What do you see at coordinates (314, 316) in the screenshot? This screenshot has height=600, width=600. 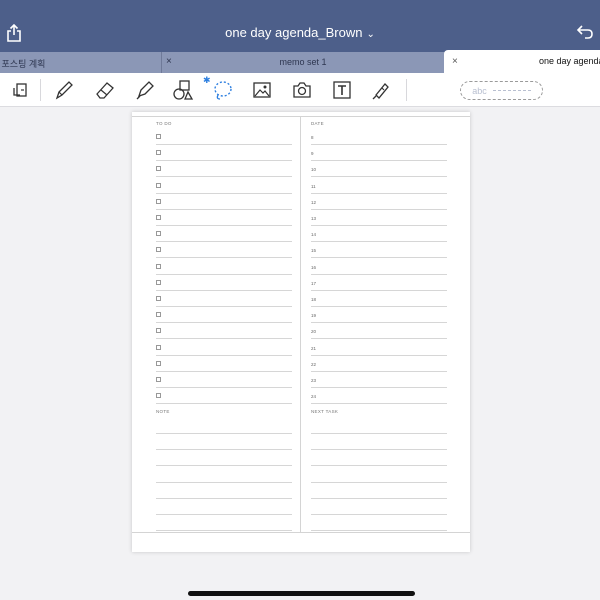 I see `hour-label: 19` at bounding box center [314, 316].